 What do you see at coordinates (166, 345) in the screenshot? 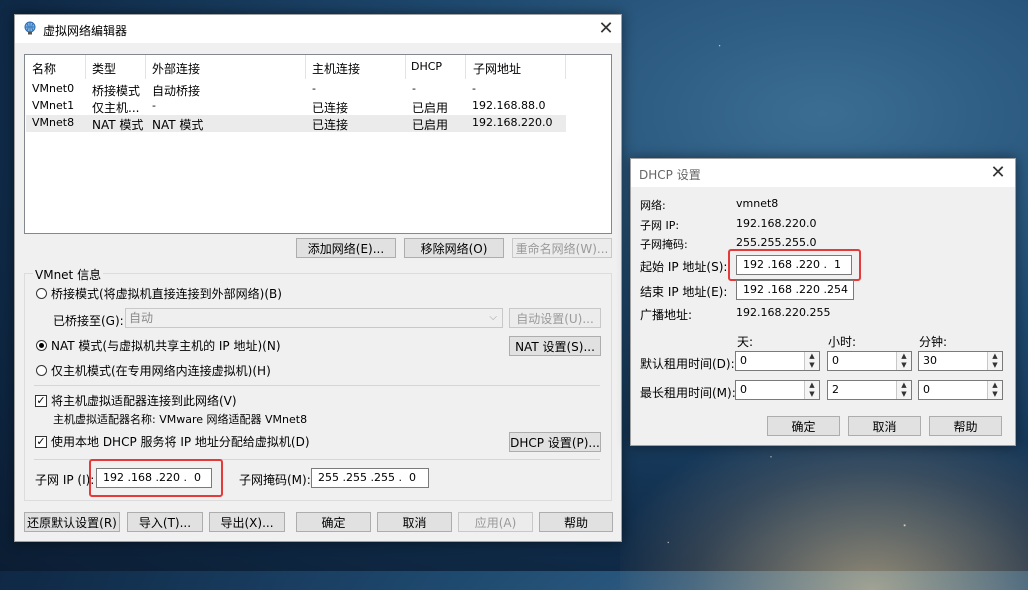
I see `nat-mode-label: NAT 模式(与虚拟机共享主机的 IP 地址)(N)` at bounding box center [166, 345].